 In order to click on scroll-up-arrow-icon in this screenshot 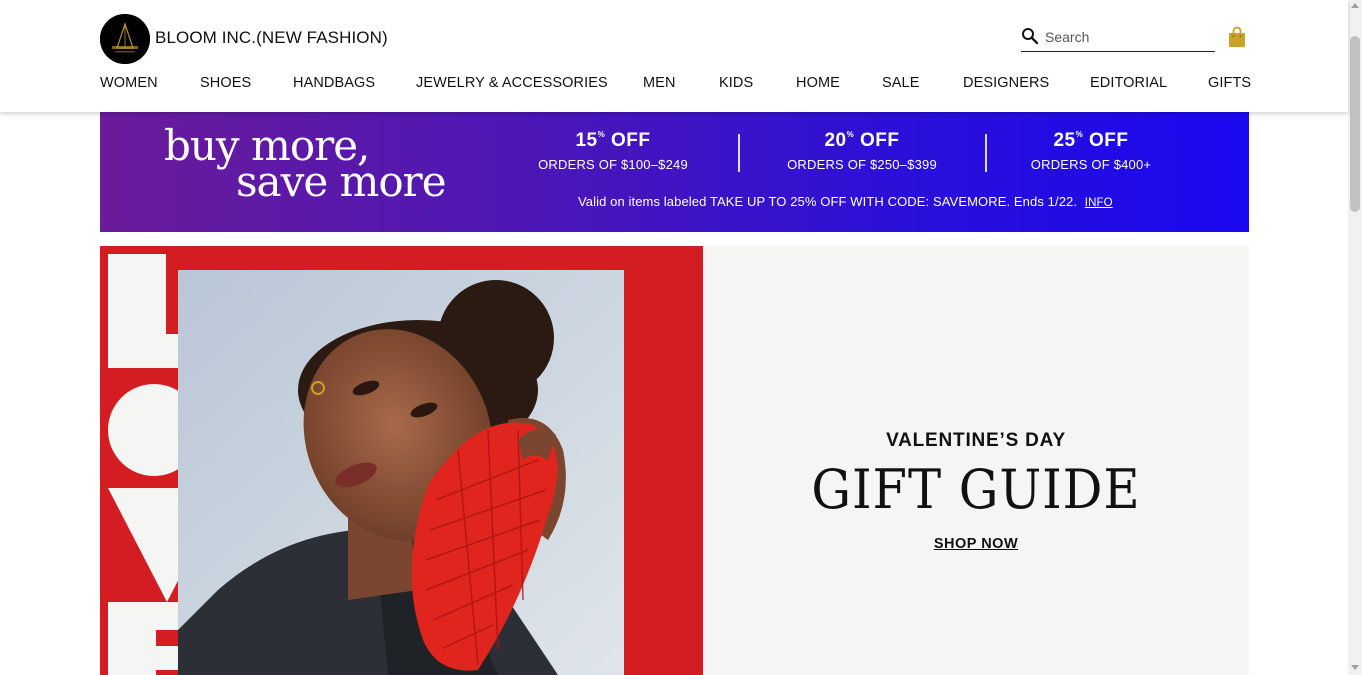, I will do `click(1355, 5)`.